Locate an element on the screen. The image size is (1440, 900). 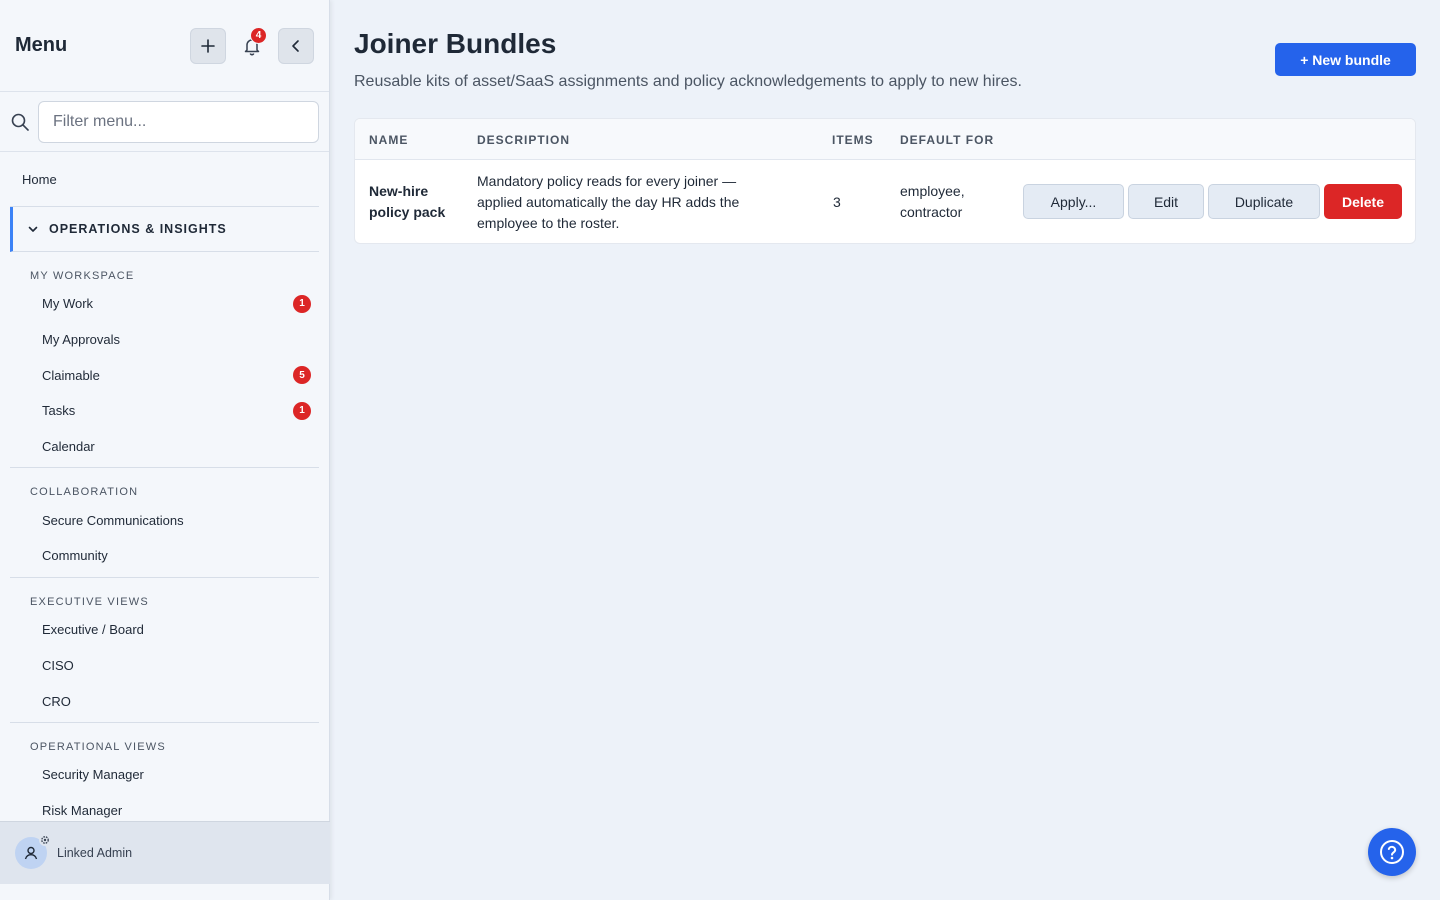
add-button is located at coordinates (208, 45).